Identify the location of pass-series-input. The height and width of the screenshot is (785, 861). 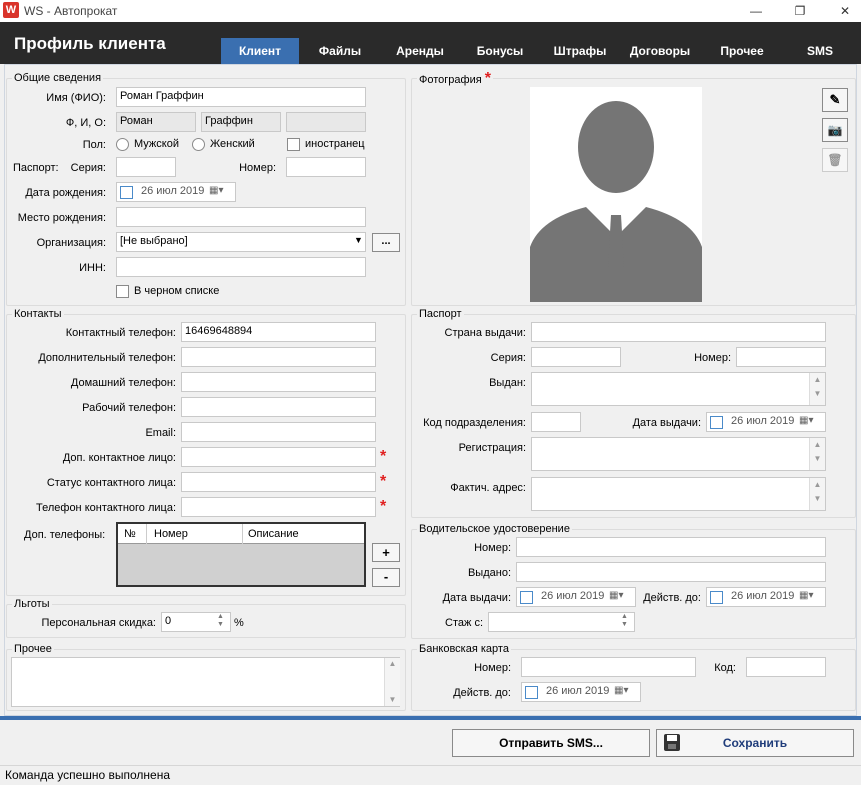
(576, 357).